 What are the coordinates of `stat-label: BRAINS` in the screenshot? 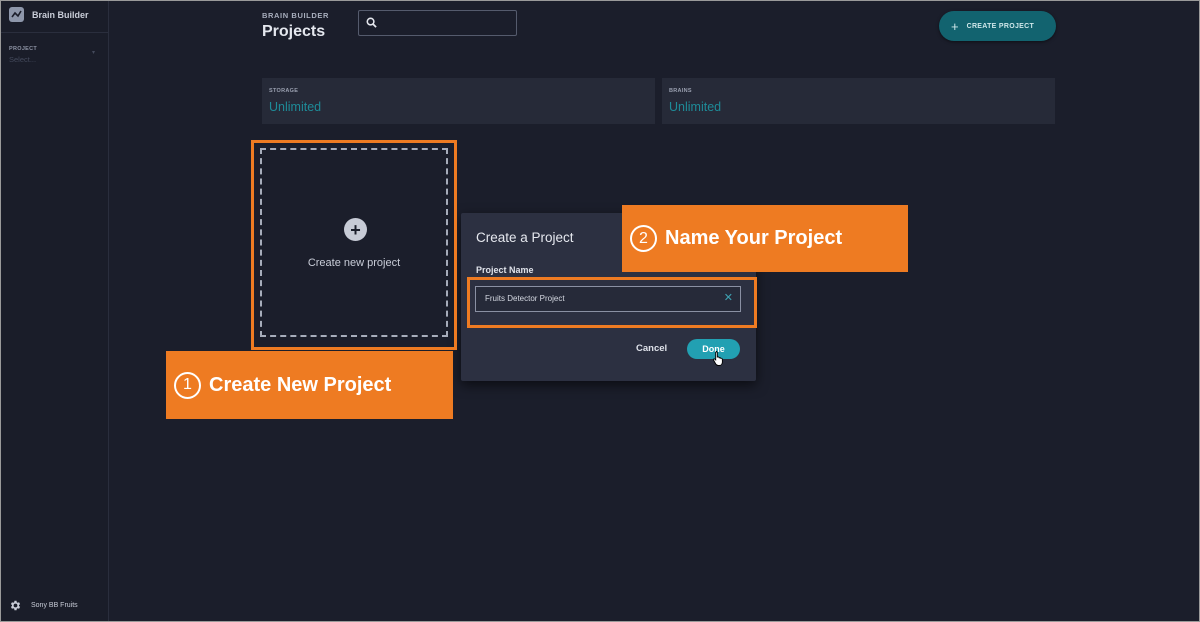 It's located at (680, 91).